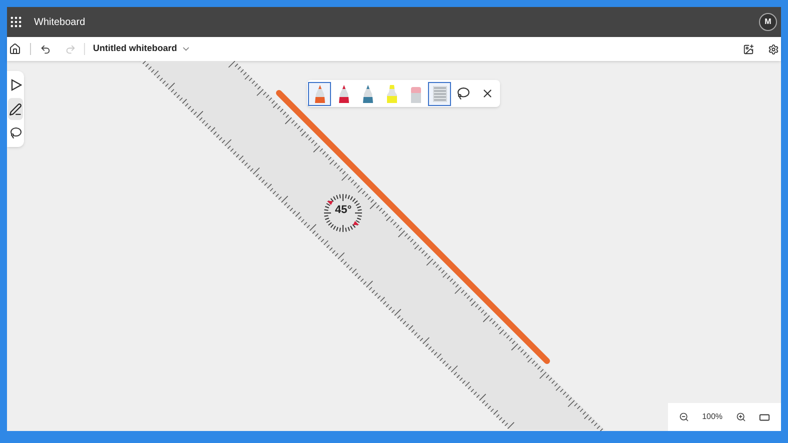  What do you see at coordinates (768, 22) in the screenshot?
I see `user-avatar: M` at bounding box center [768, 22].